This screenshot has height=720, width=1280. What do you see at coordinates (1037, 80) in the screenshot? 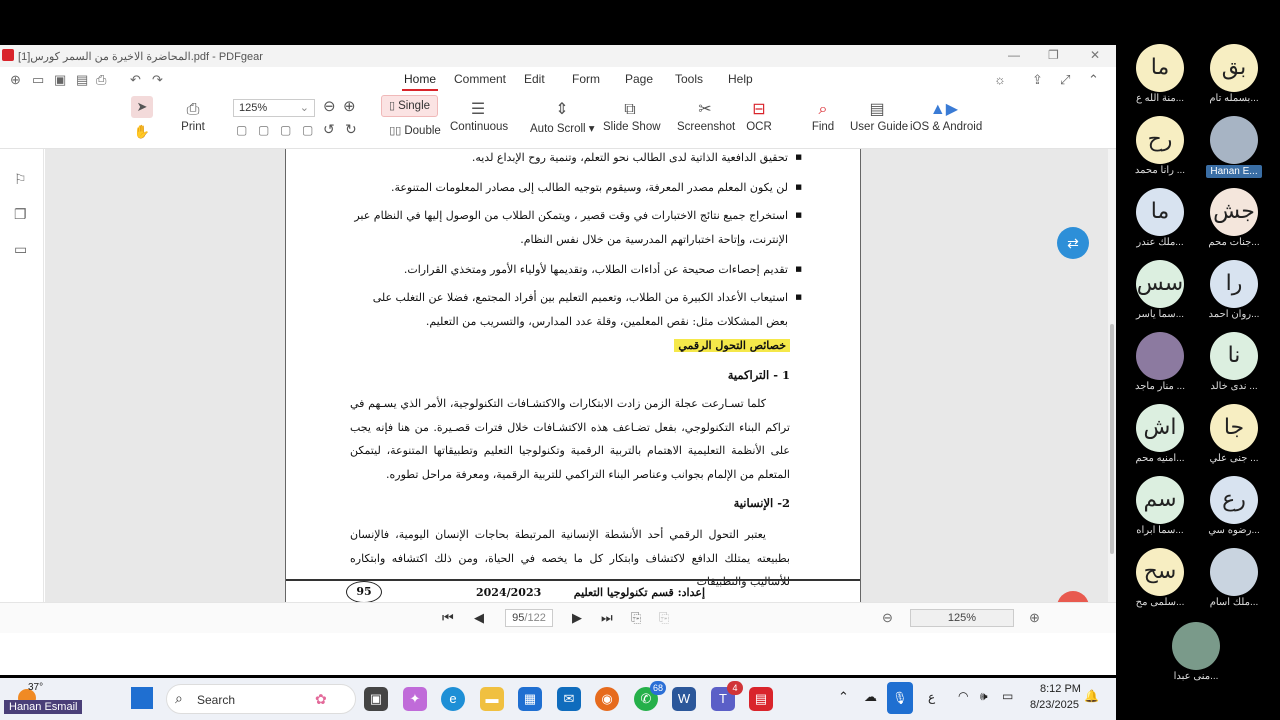
I see `share-icon: ⇪` at bounding box center [1037, 80].